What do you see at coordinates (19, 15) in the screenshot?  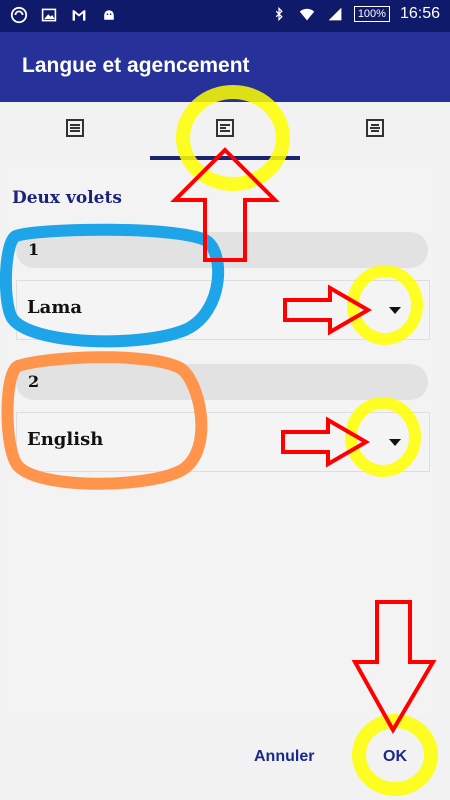 I see `app-icon` at bounding box center [19, 15].